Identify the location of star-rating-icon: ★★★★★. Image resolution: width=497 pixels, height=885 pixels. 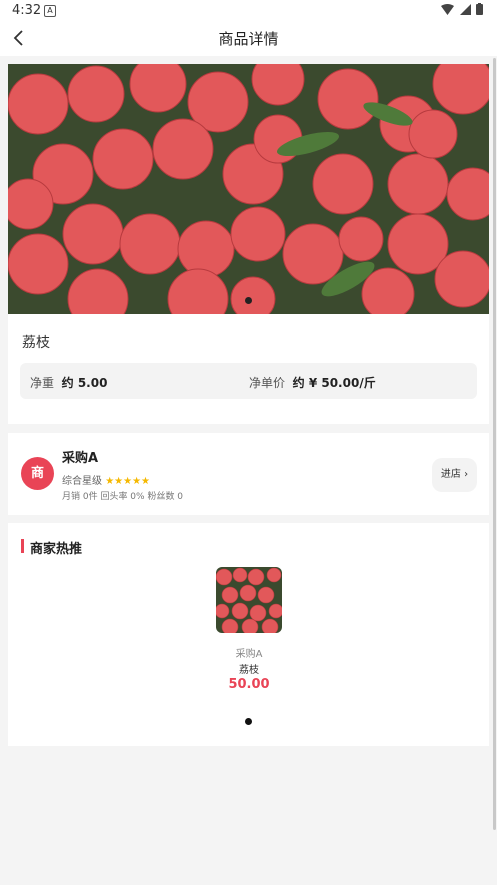
(128, 481).